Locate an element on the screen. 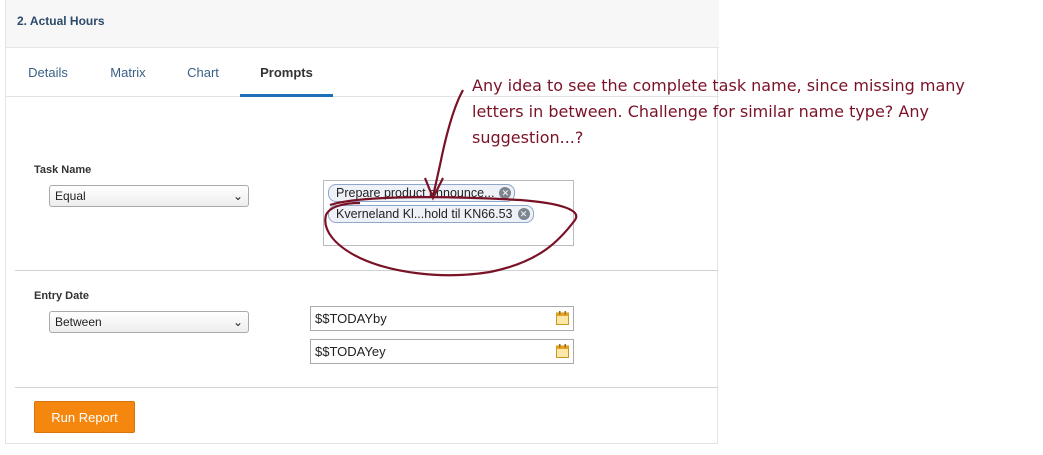 The height and width of the screenshot is (455, 1043). annotation-circle-icon is located at coordinates (451, 236).